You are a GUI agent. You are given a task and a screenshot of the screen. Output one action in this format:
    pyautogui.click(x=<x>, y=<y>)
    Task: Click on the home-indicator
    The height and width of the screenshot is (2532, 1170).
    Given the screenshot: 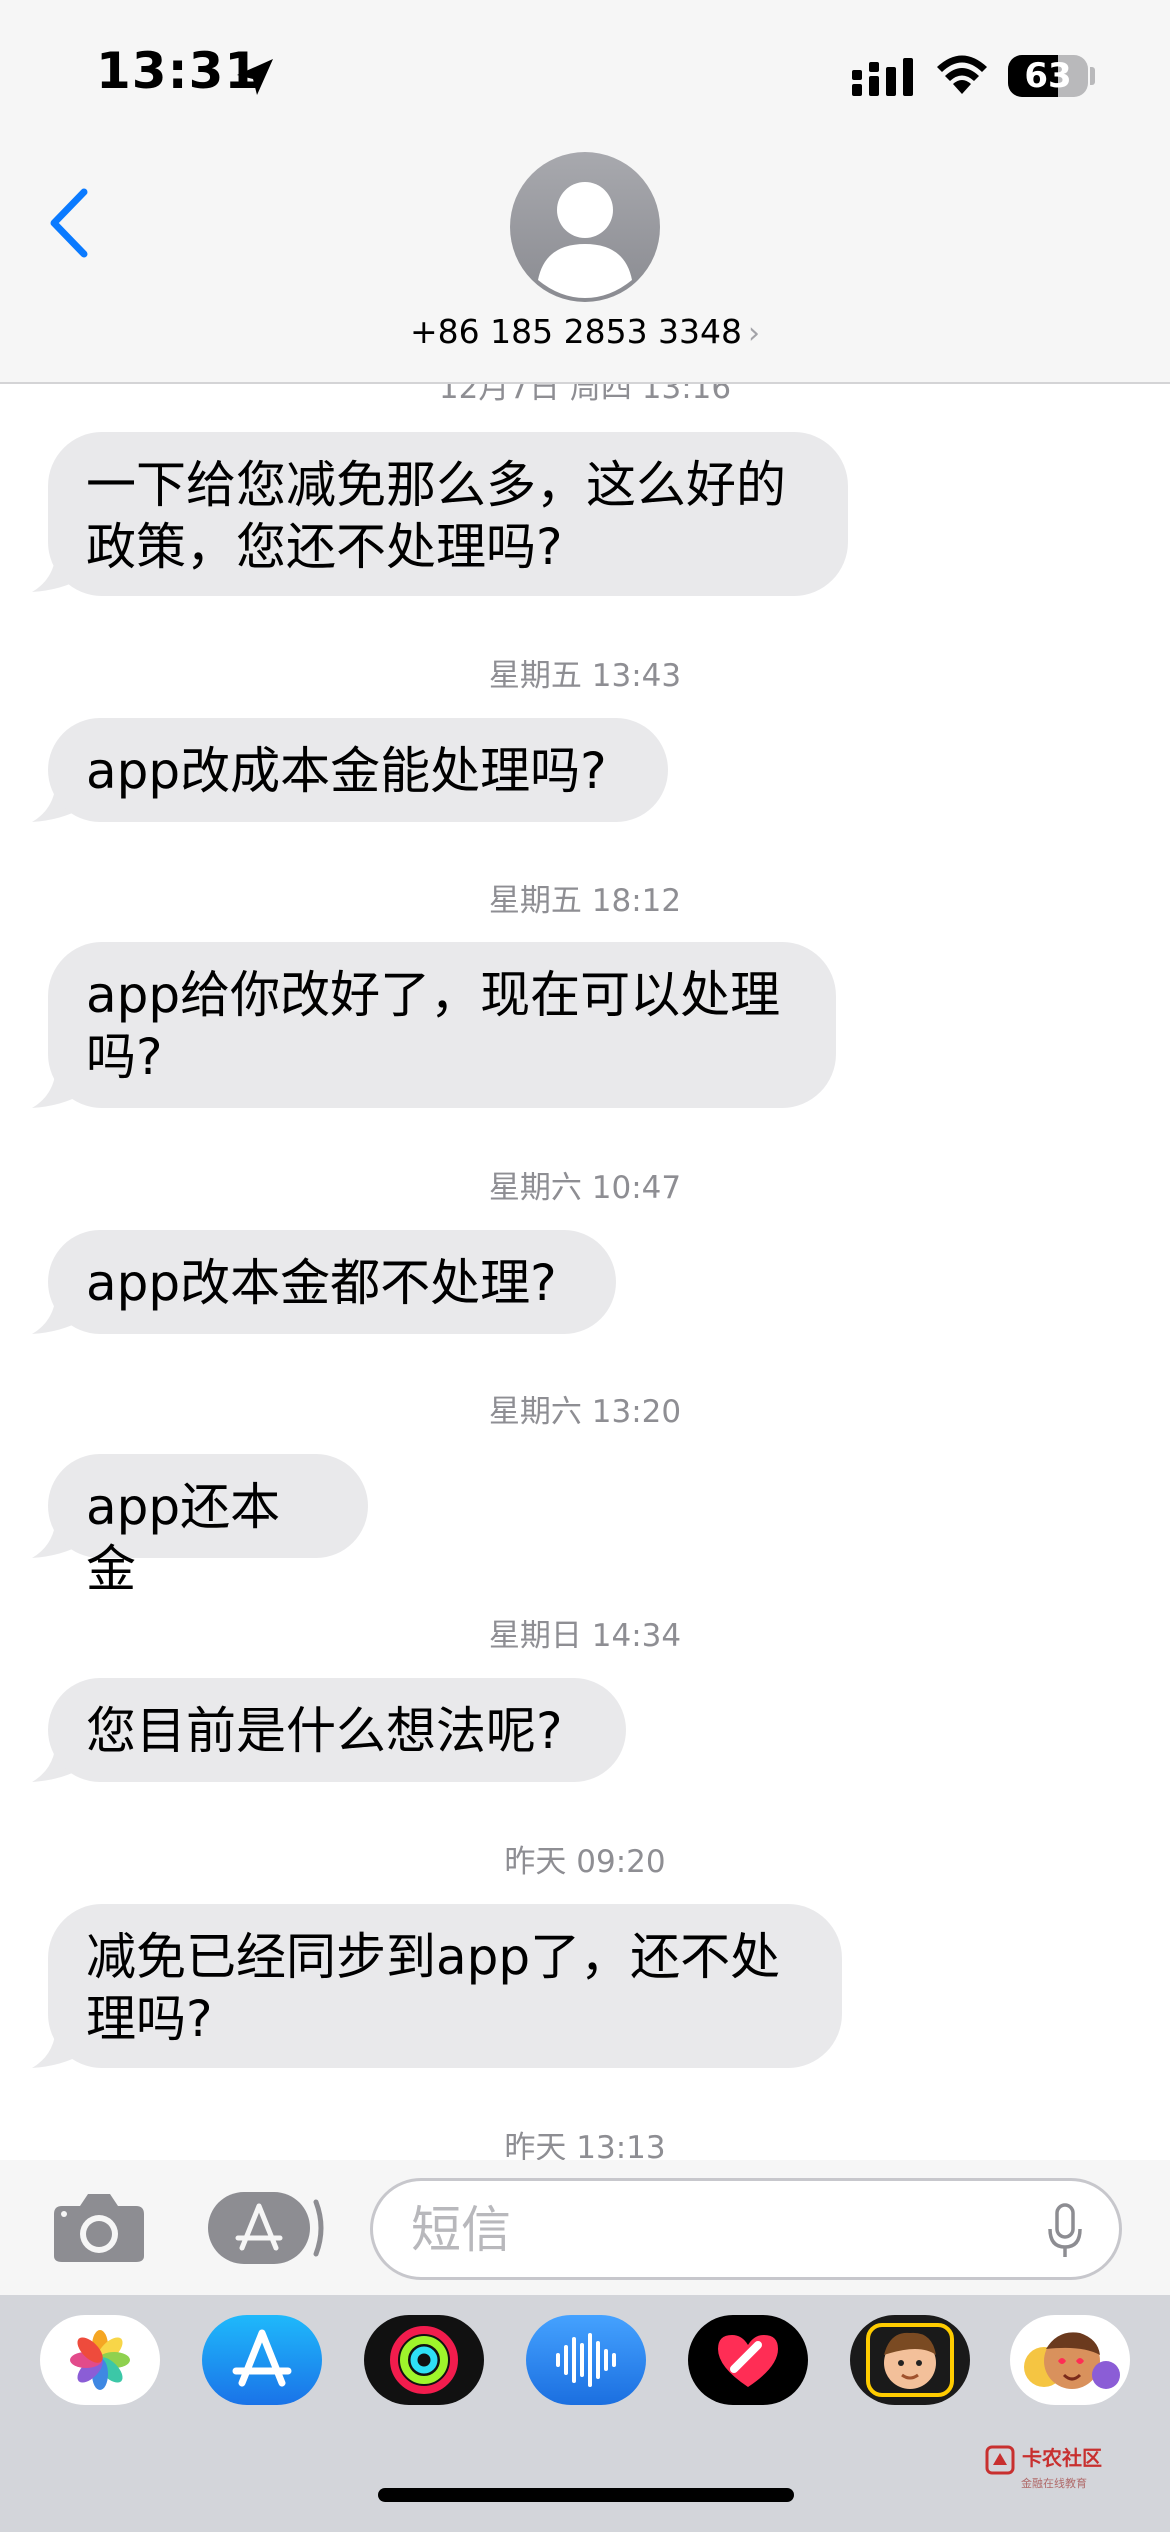 What is the action you would take?
    pyautogui.click(x=586, y=2495)
    